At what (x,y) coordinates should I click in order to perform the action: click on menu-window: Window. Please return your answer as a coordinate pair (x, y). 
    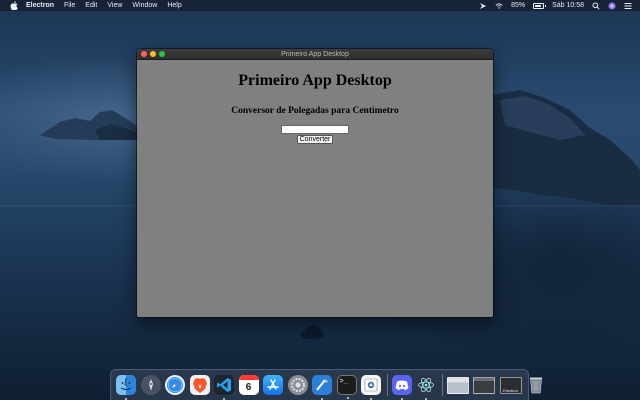
    Looking at the image, I should click on (144, 5).